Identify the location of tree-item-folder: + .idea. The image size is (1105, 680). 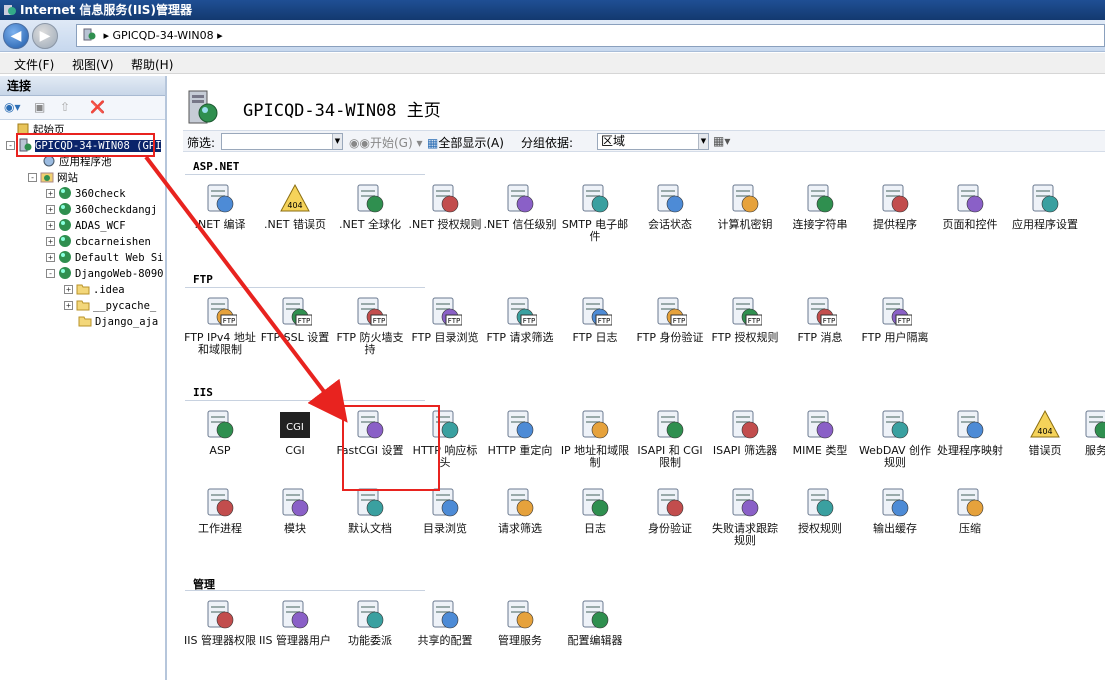
(94, 290).